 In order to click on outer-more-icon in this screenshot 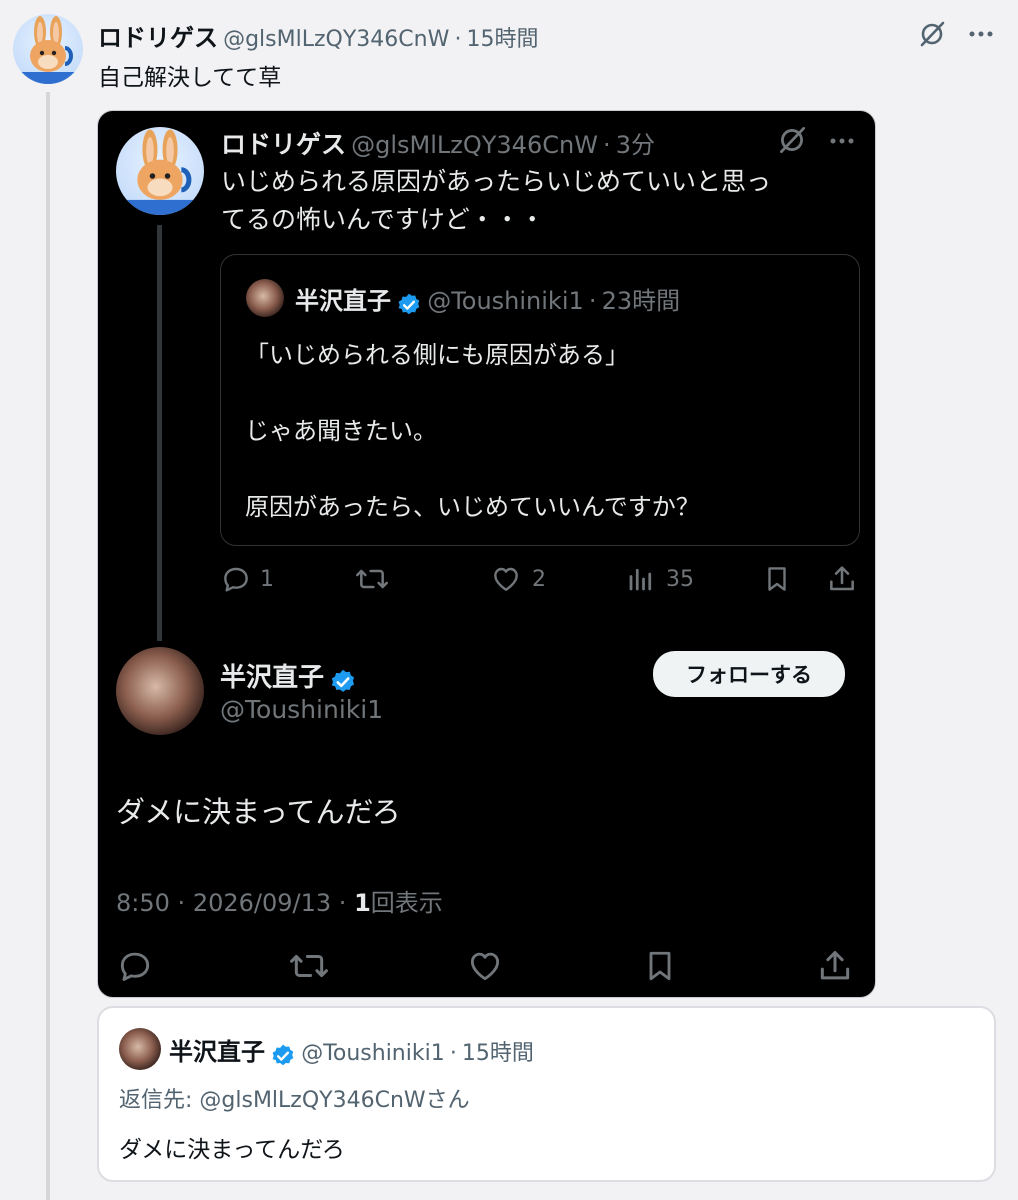, I will do `click(981, 34)`.